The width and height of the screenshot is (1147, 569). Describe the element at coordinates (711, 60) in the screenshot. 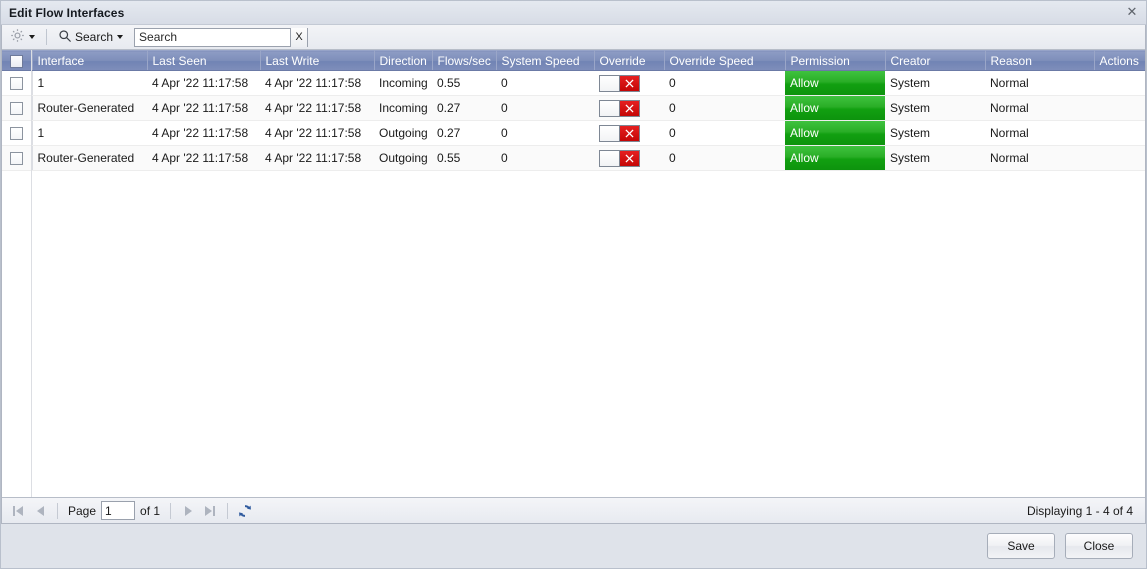

I see `column-header-label: Override Speed` at that location.